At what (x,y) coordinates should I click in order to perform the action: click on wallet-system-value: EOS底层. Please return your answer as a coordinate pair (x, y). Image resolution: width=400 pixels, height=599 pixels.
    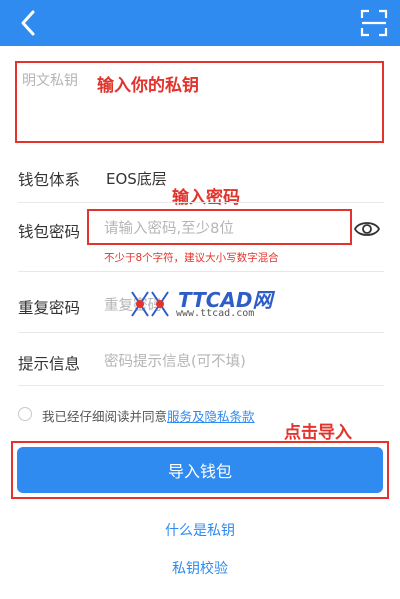
    Looking at the image, I should click on (136, 179).